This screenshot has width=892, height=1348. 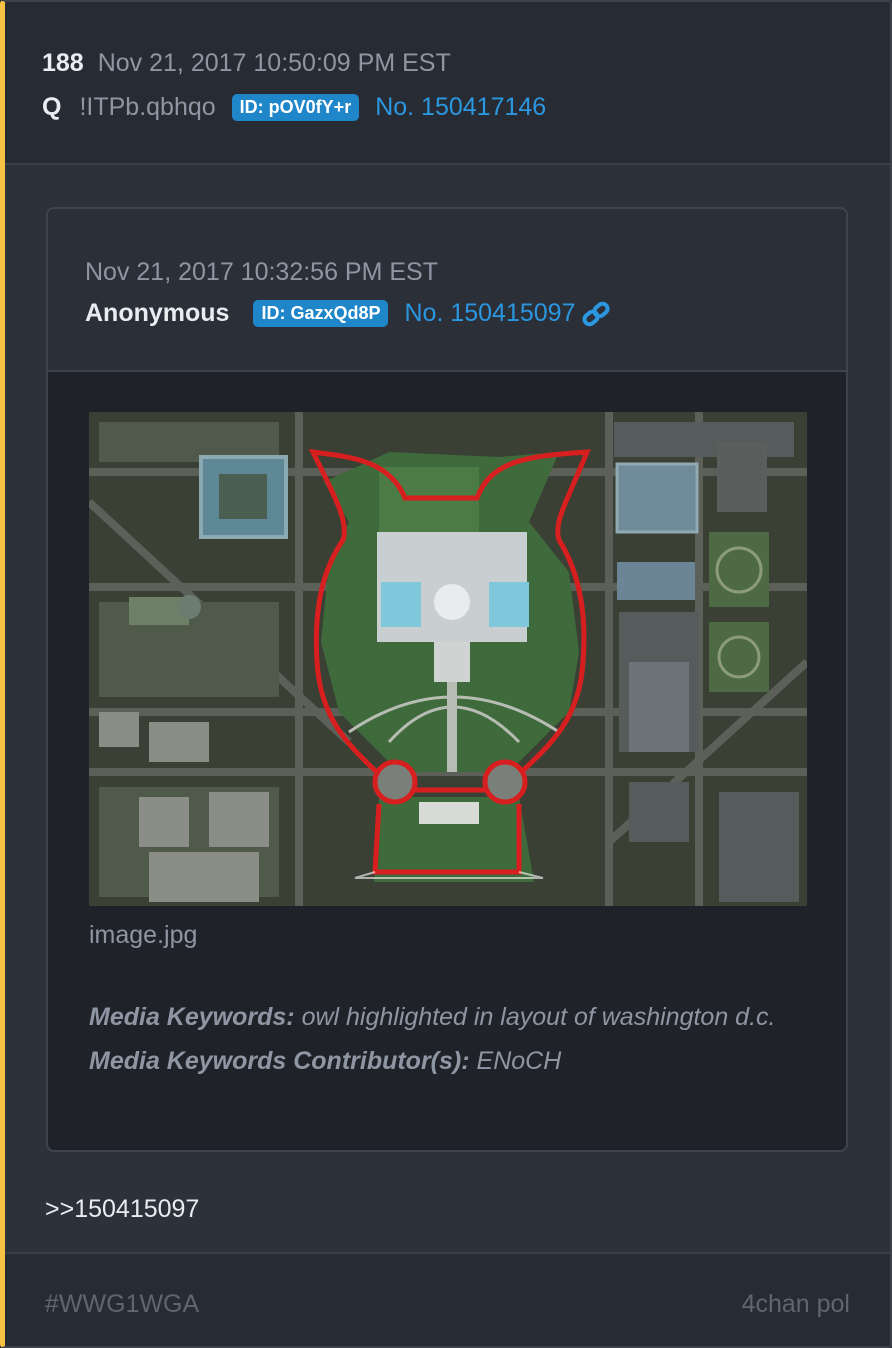 I want to click on quoted-number-link: No. 150415097, so click(x=489, y=313).